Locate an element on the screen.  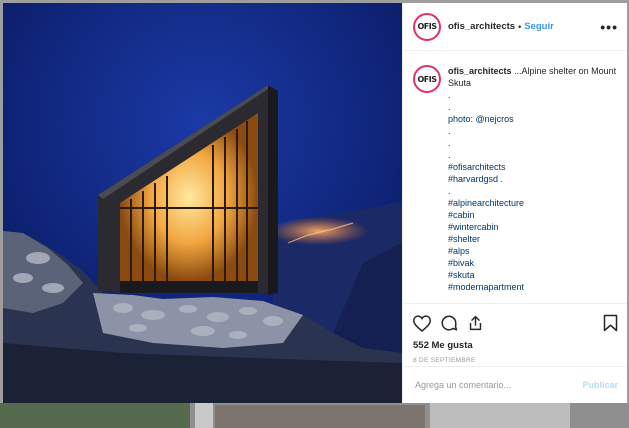
hashtag-link: #alpinearchitecture is located at coordinates (533, 203).